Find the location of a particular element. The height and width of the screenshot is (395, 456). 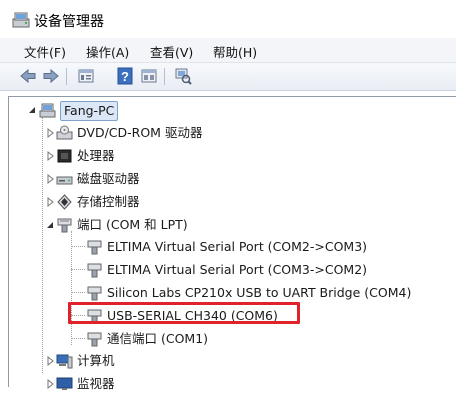

highlight-annotation-box is located at coordinates (184, 313).